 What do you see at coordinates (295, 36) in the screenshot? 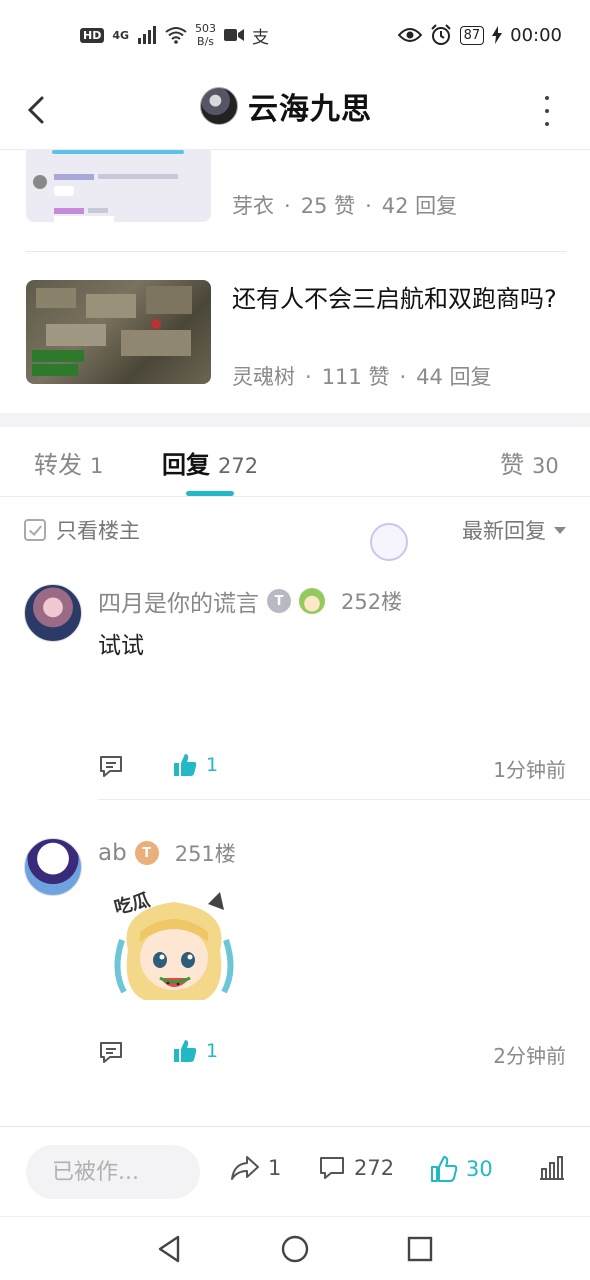
I see `status-bar: HD 4G 503 B/s 支 87 00:00` at bounding box center [295, 36].